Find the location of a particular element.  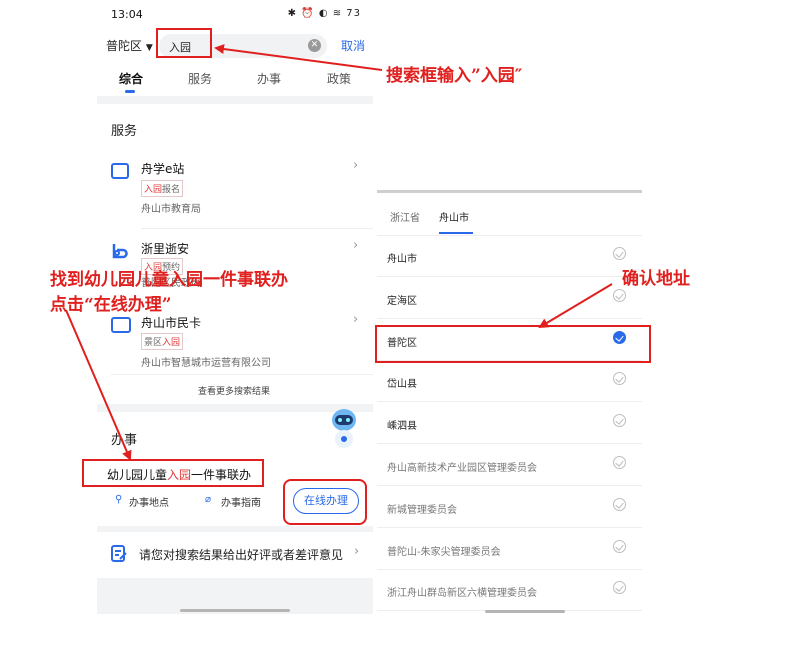

arrow-to-affair is located at coordinates (98, 385).